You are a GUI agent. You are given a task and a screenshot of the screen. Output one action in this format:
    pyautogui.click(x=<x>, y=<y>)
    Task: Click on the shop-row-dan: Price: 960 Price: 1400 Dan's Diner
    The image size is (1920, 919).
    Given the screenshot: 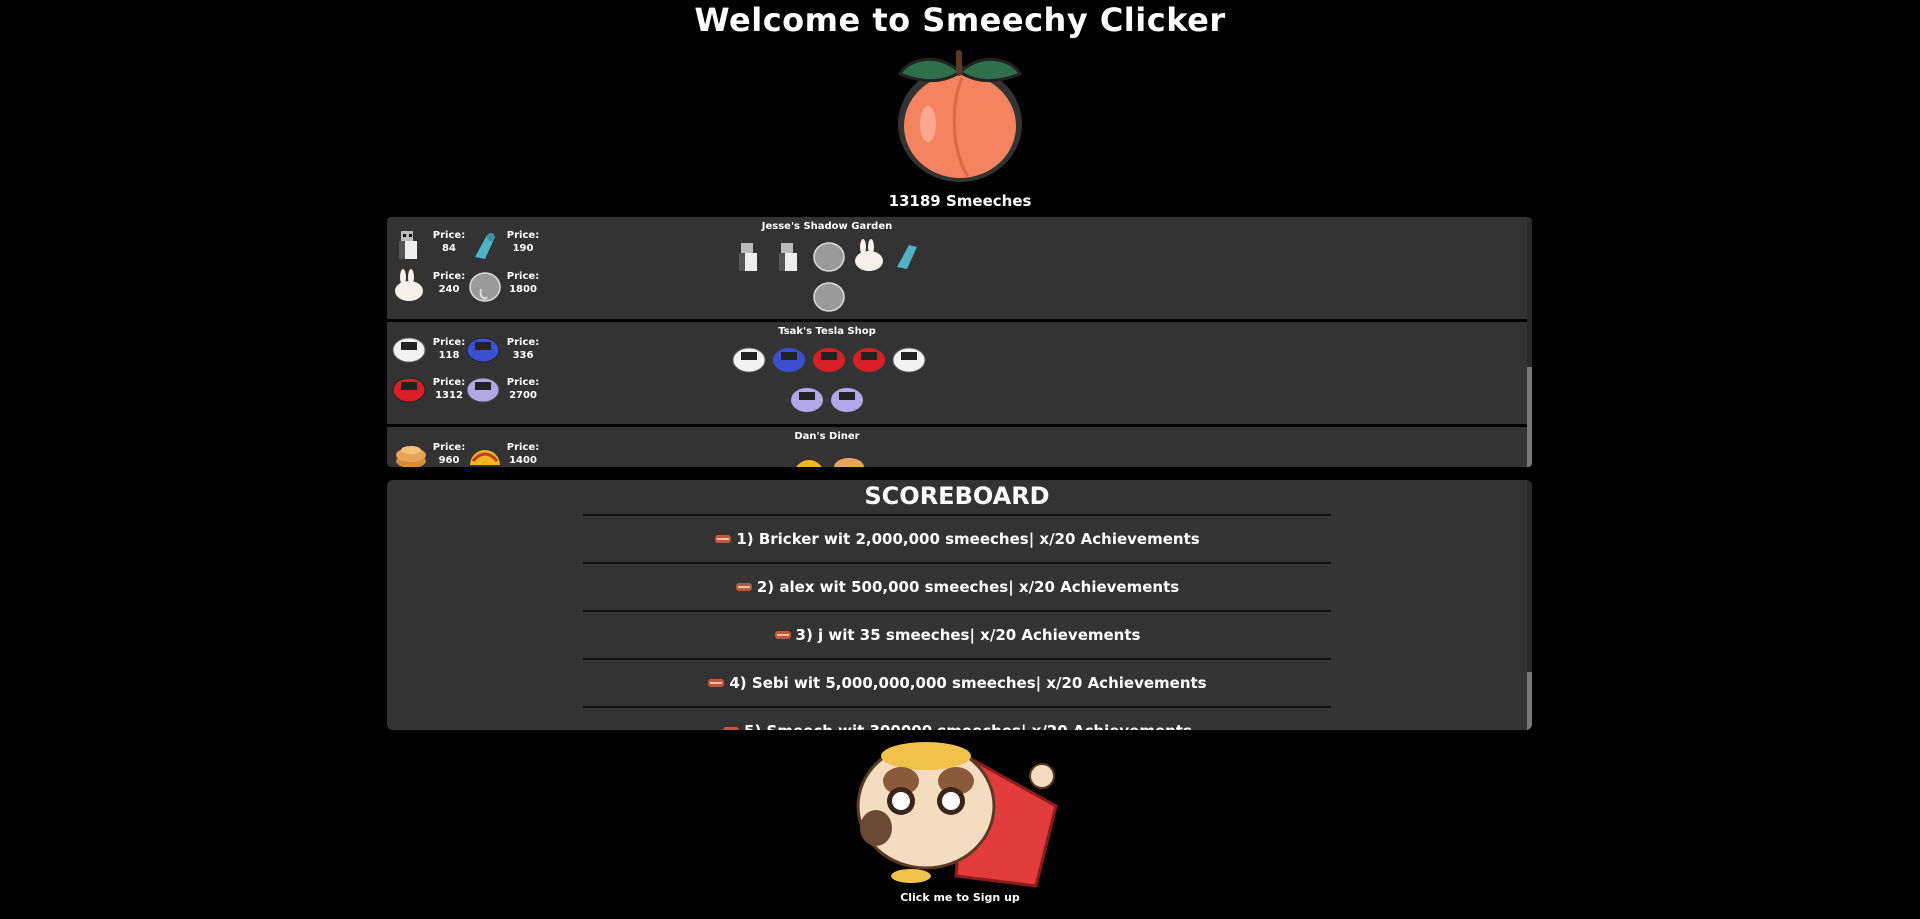 What is the action you would take?
    pyautogui.click(x=957, y=447)
    